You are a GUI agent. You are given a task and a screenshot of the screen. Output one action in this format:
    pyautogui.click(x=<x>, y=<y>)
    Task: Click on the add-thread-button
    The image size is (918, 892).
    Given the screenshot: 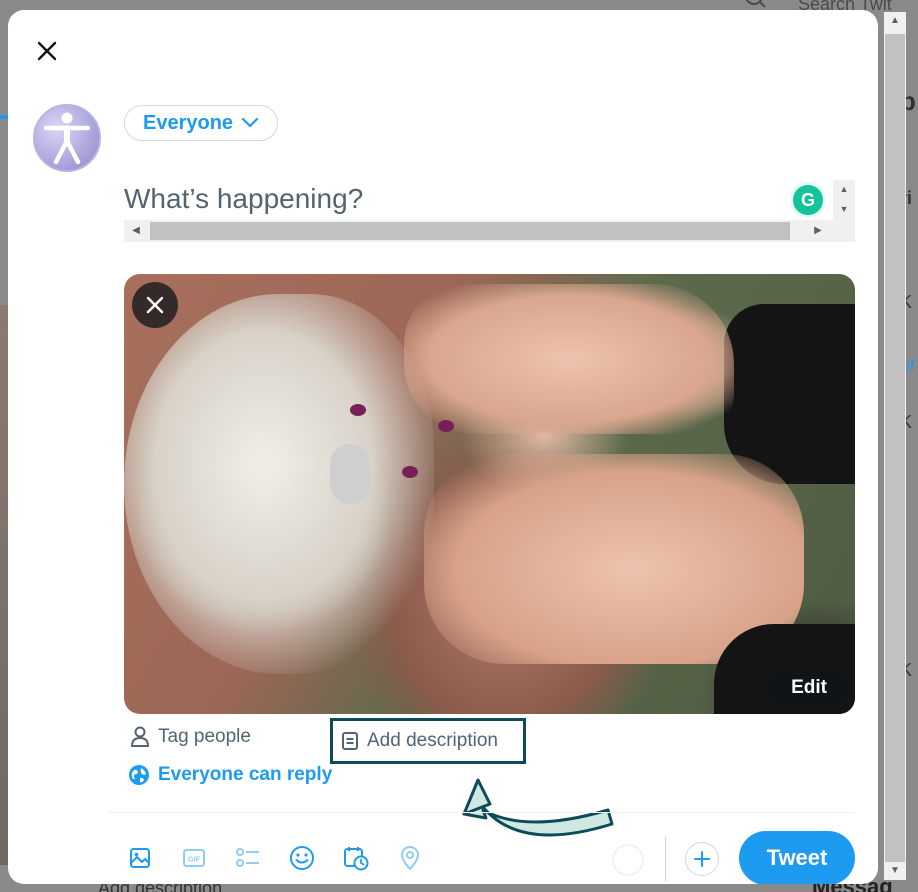 What is the action you would take?
    pyautogui.click(x=702, y=859)
    